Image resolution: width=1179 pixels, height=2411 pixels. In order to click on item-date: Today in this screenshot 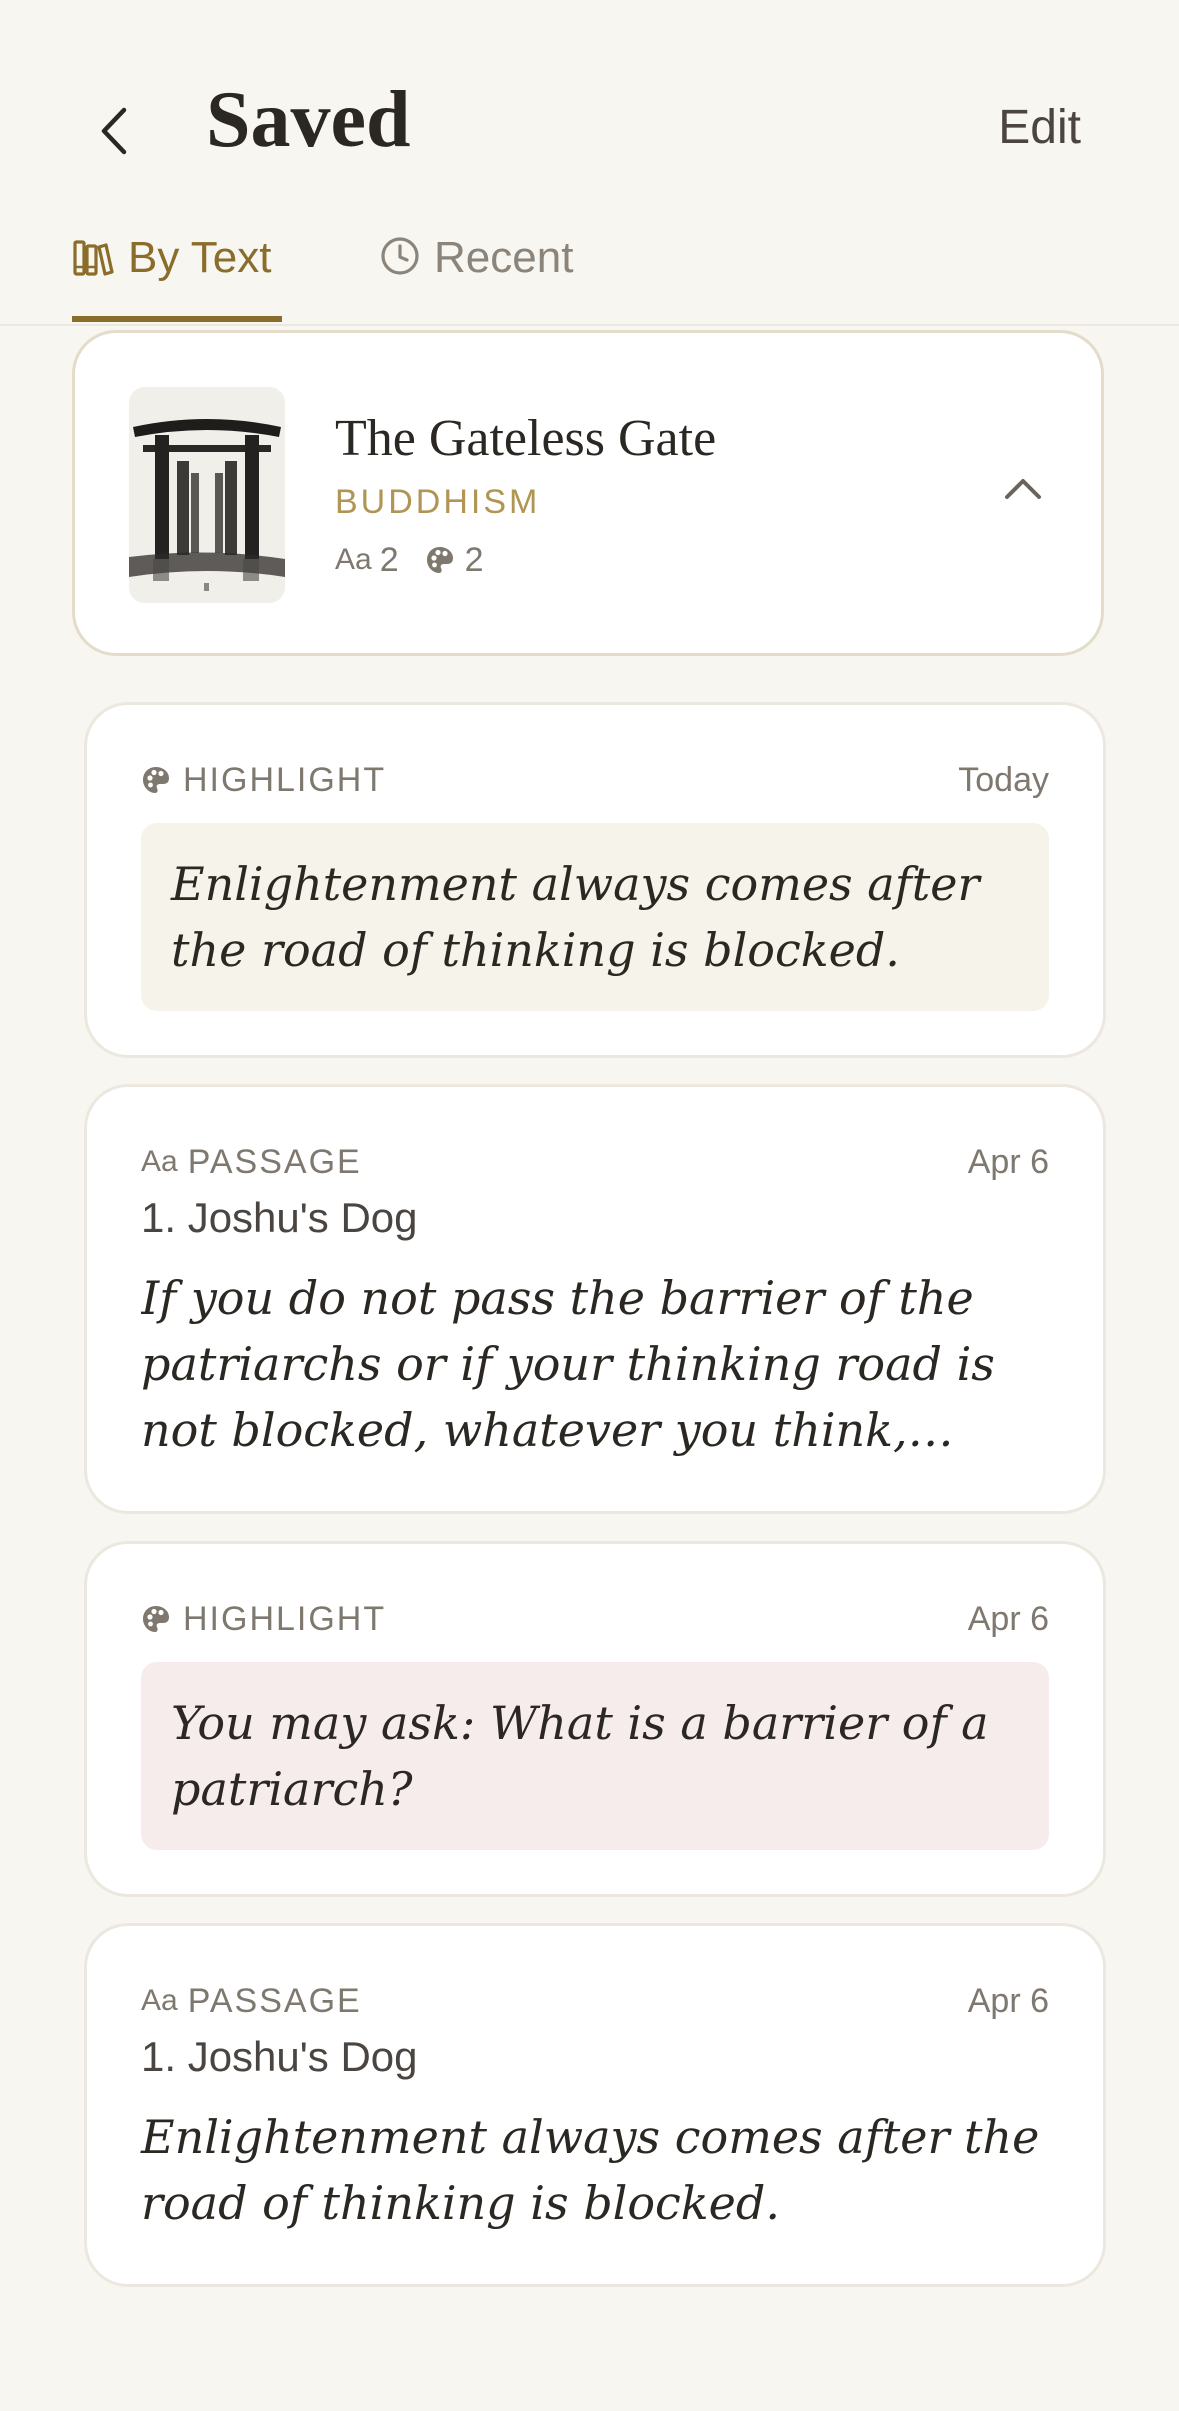, I will do `click(1003, 780)`.